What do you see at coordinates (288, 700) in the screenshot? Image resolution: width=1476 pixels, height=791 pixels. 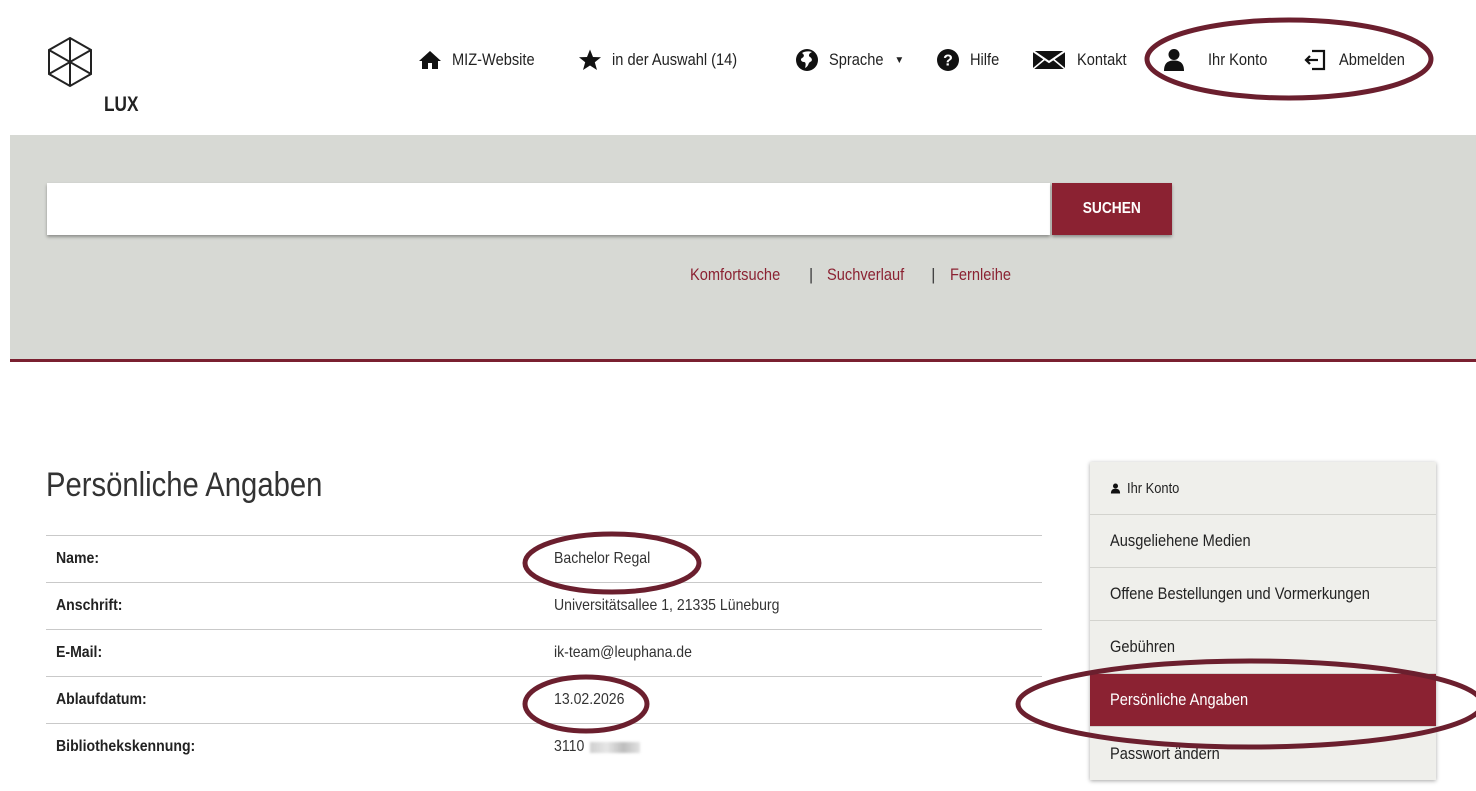 I see `row-key: Ablaufdatum:` at bounding box center [288, 700].